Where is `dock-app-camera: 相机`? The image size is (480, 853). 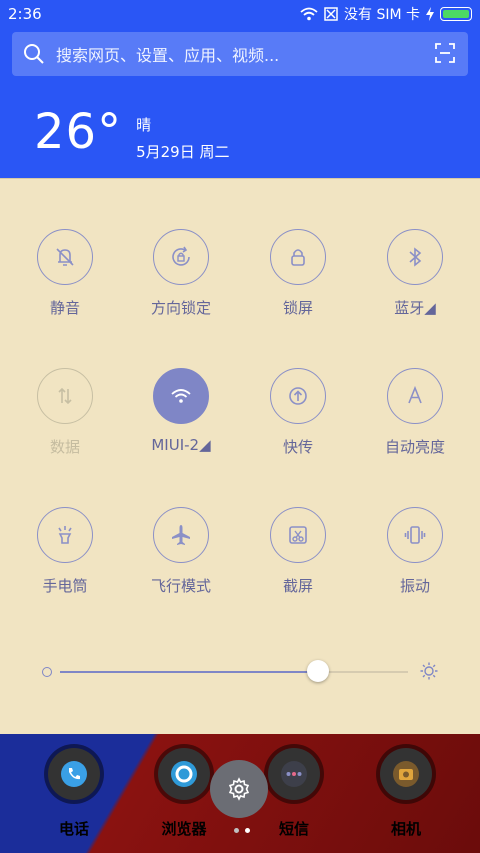 dock-app-camera: 相机 is located at coordinates (406, 793).